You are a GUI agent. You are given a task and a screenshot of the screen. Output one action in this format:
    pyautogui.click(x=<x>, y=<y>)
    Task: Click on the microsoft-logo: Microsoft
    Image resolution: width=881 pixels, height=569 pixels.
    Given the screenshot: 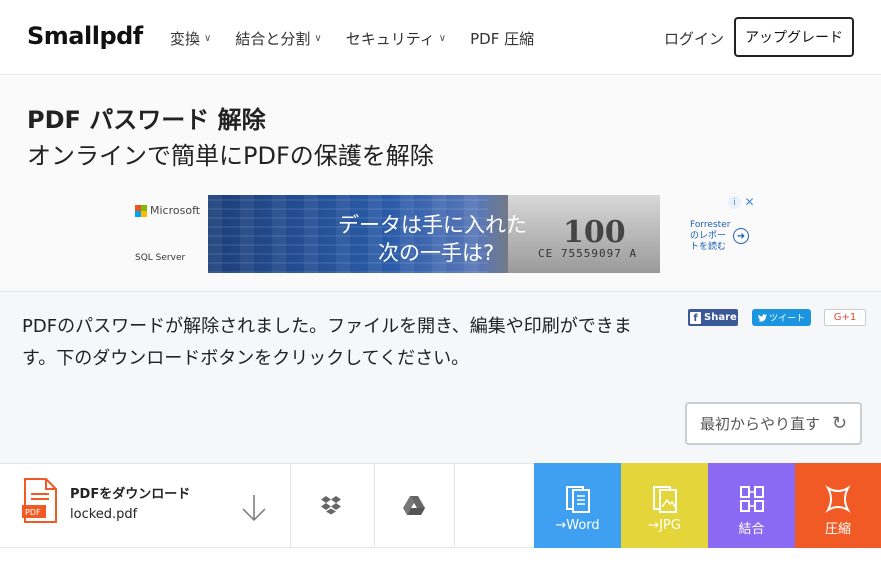 What is the action you would take?
    pyautogui.click(x=167, y=210)
    